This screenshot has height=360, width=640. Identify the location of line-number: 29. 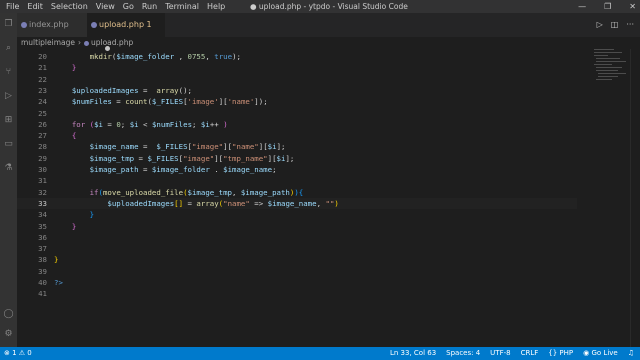
(42, 158).